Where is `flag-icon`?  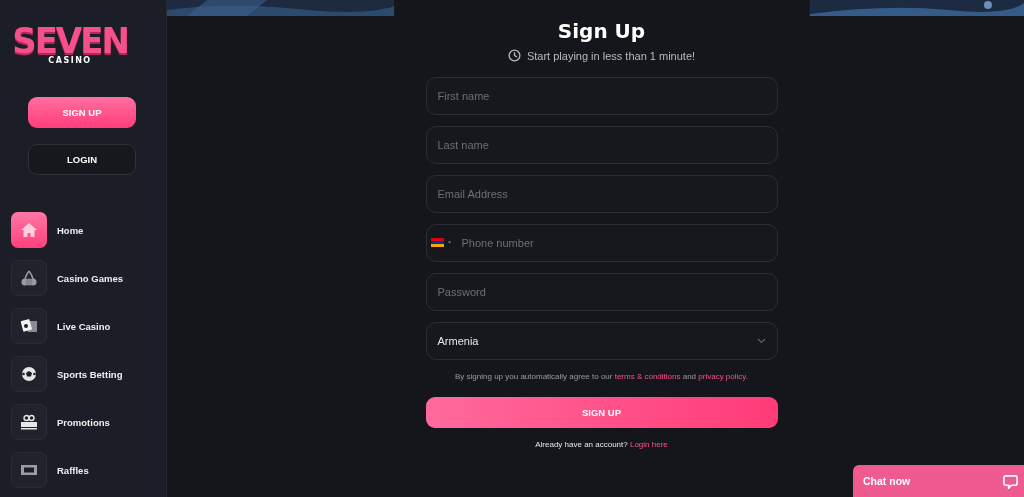 flag-icon is located at coordinates (441, 242).